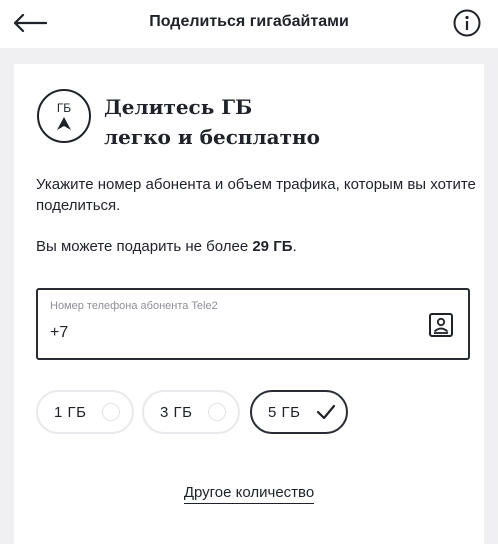 The height and width of the screenshot is (544, 498). I want to click on promo-title-line2: легко и бесплатно, so click(212, 137).